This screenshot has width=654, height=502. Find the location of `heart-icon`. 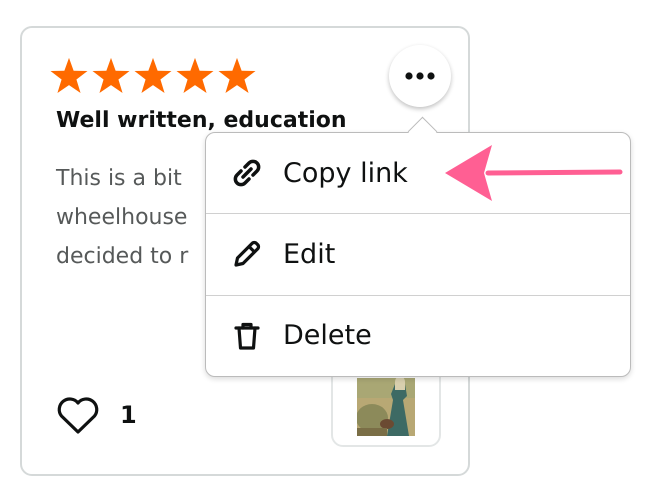

heart-icon is located at coordinates (78, 415).